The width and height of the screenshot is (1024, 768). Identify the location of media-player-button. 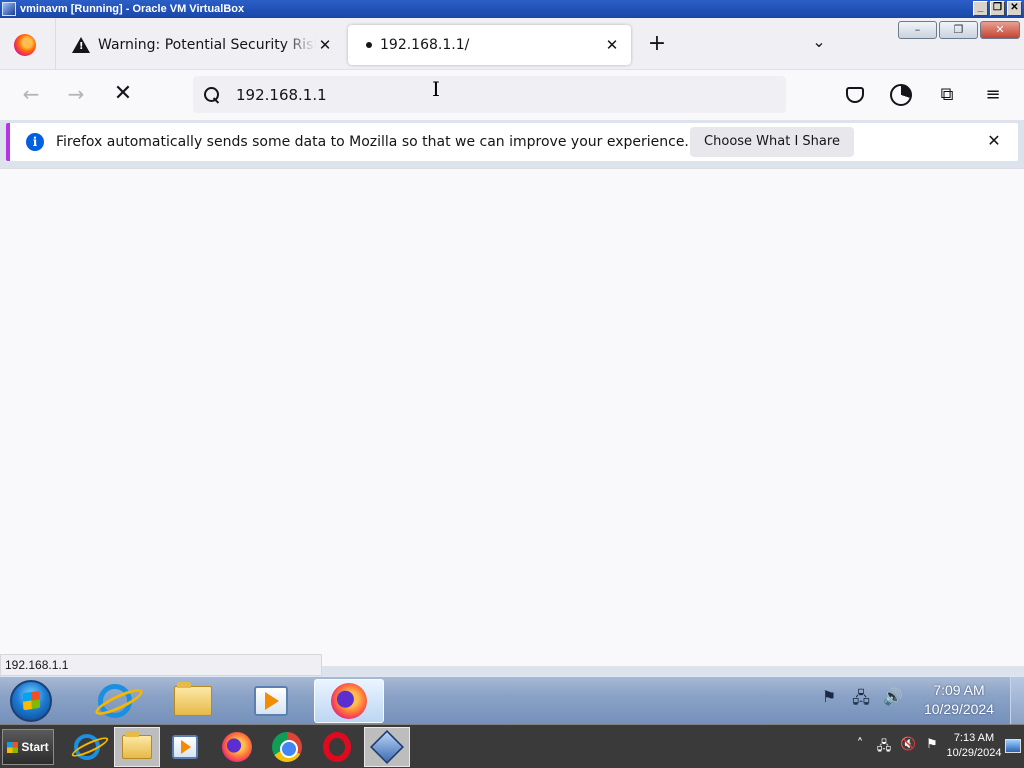
(271, 701).